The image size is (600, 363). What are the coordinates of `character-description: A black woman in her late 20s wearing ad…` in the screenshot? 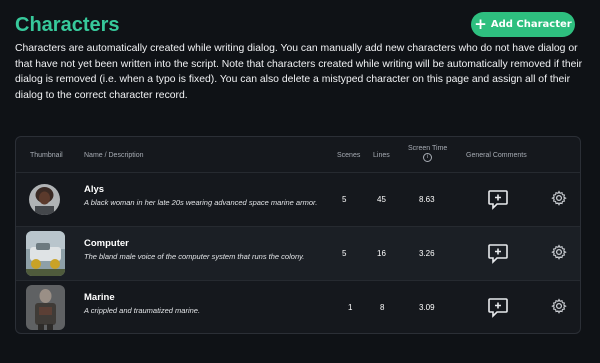 It's located at (201, 202).